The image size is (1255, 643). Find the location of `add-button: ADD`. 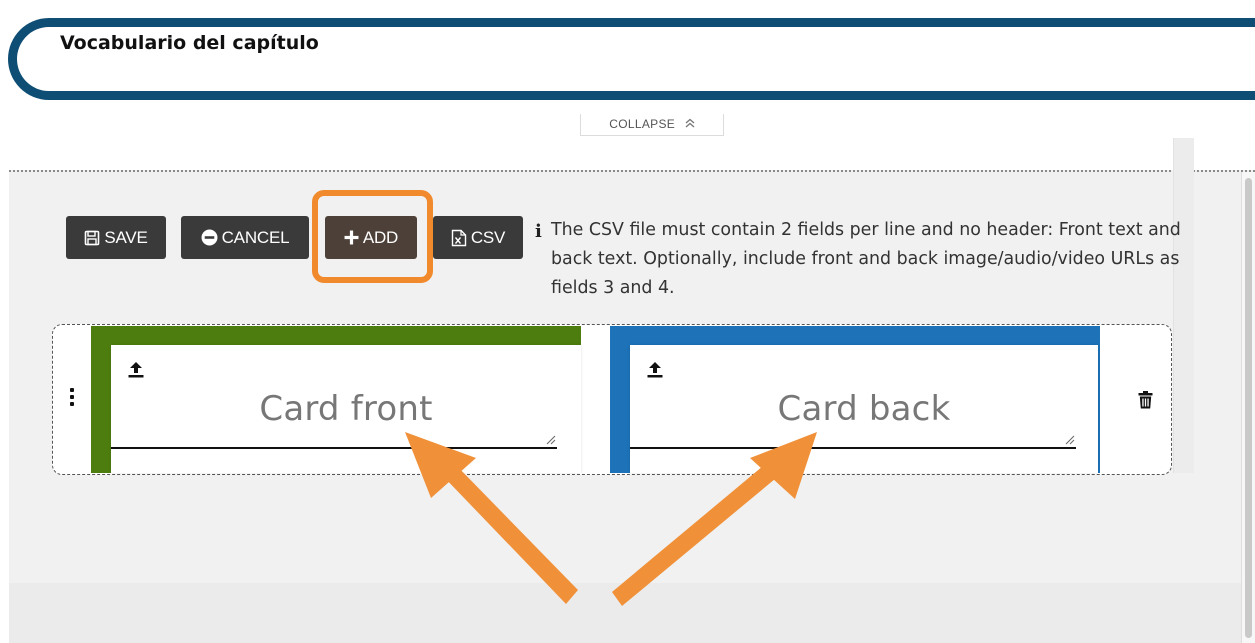

add-button: ADD is located at coordinates (371, 237).